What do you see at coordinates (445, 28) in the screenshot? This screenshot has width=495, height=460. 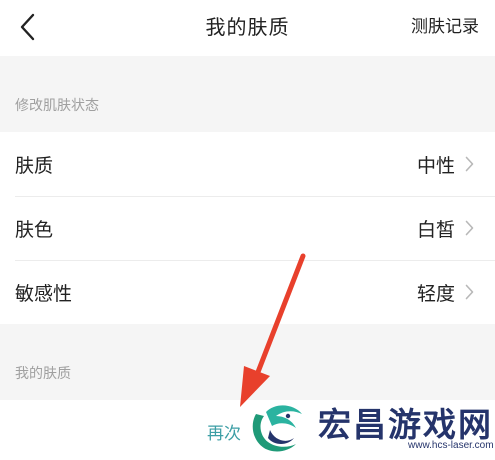 I see `skin-test-records-link: 测肤记录` at bounding box center [445, 28].